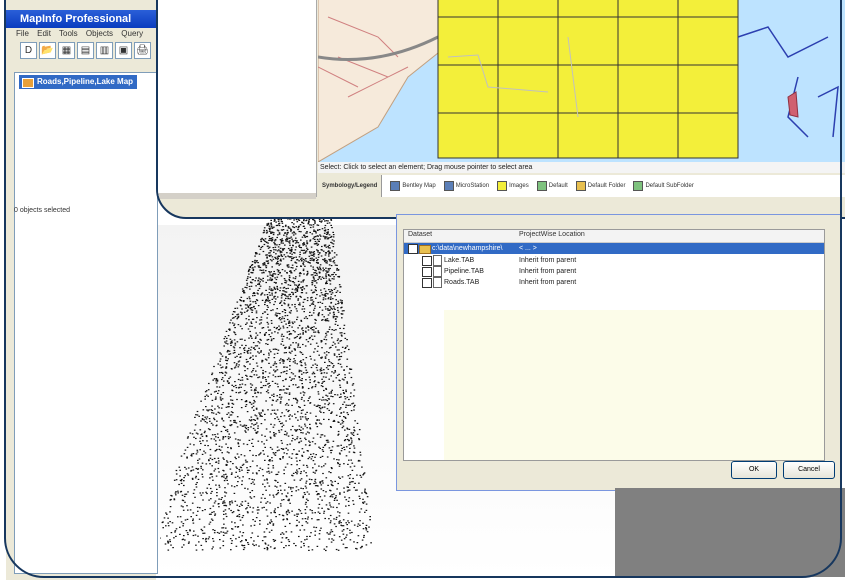  What do you see at coordinates (123, 50) in the screenshot?
I see `graph-icon: ▣` at bounding box center [123, 50].